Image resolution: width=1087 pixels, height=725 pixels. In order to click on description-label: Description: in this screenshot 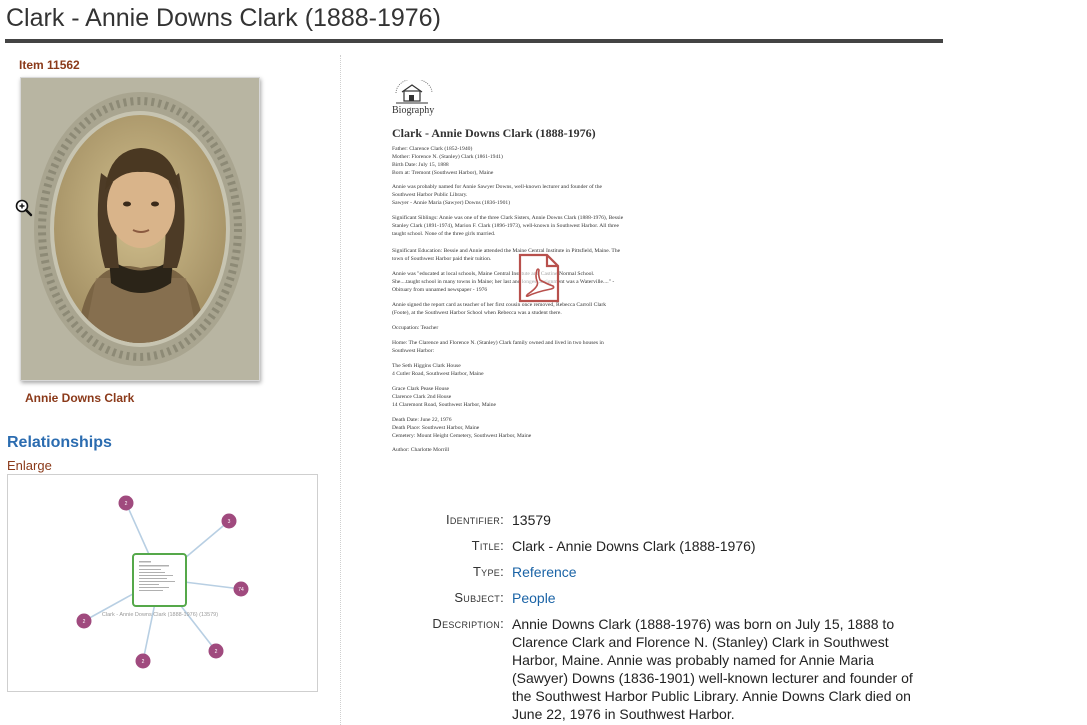, I will do `click(468, 623)`.